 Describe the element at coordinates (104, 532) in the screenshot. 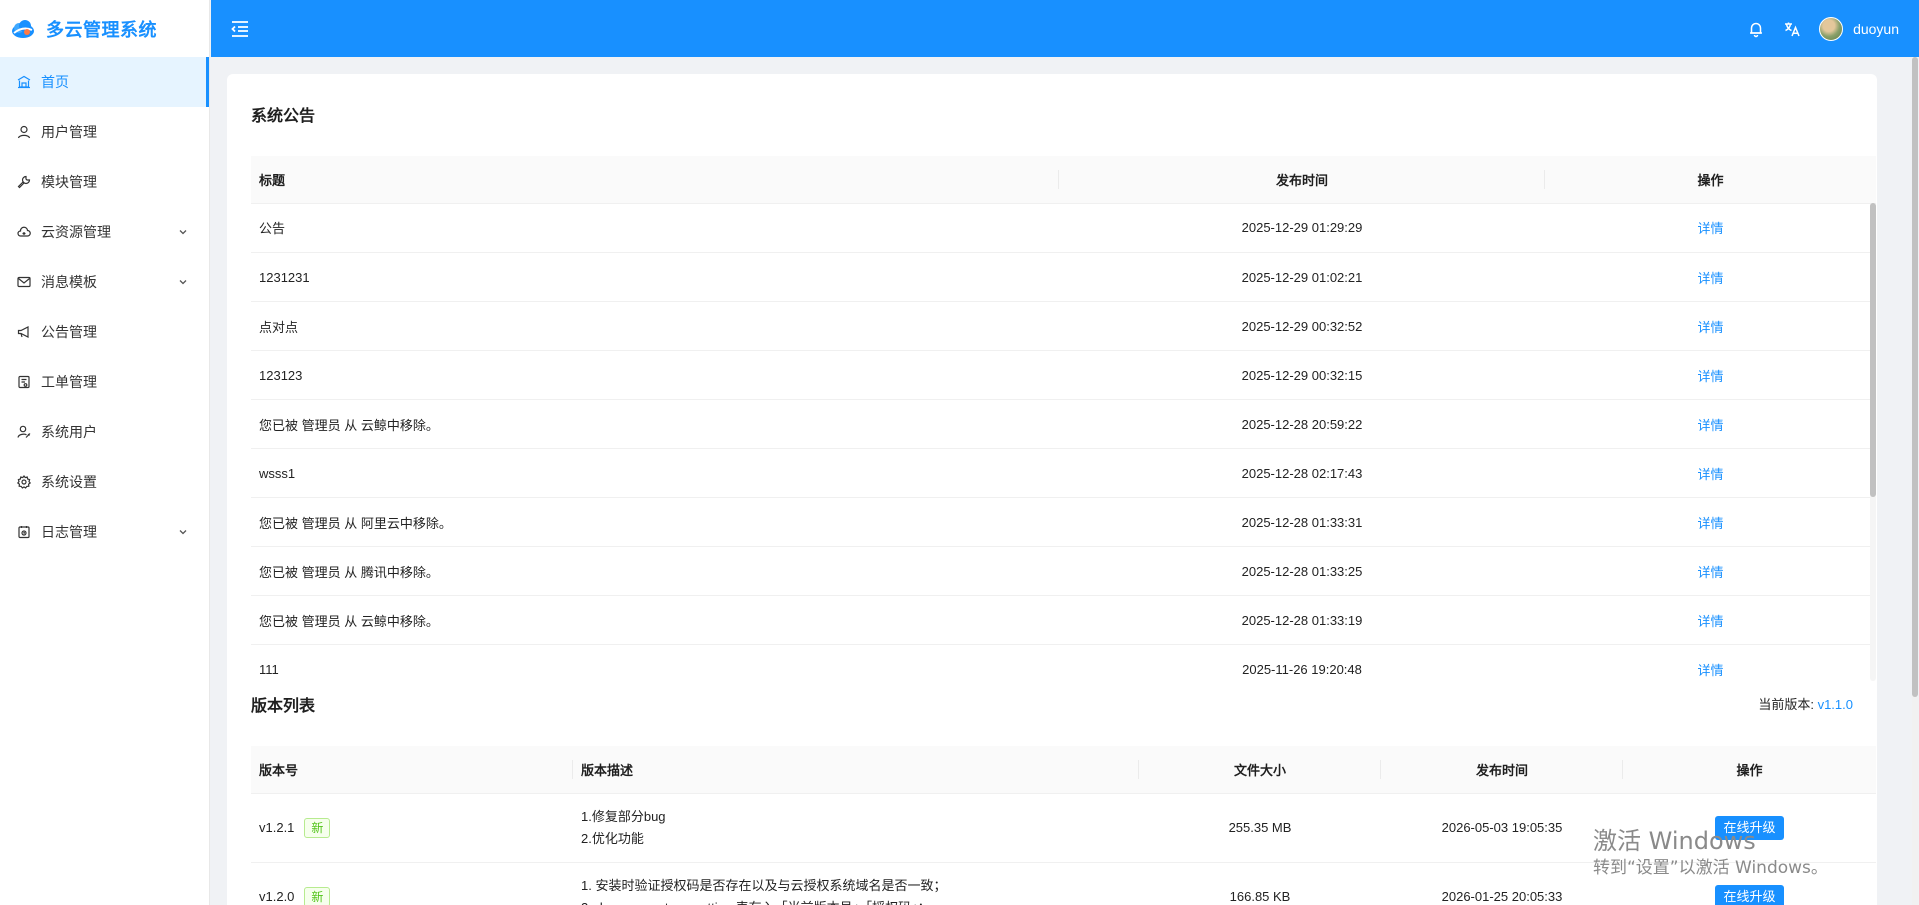

I see `sidebar-item-logs: 日志管理` at that location.